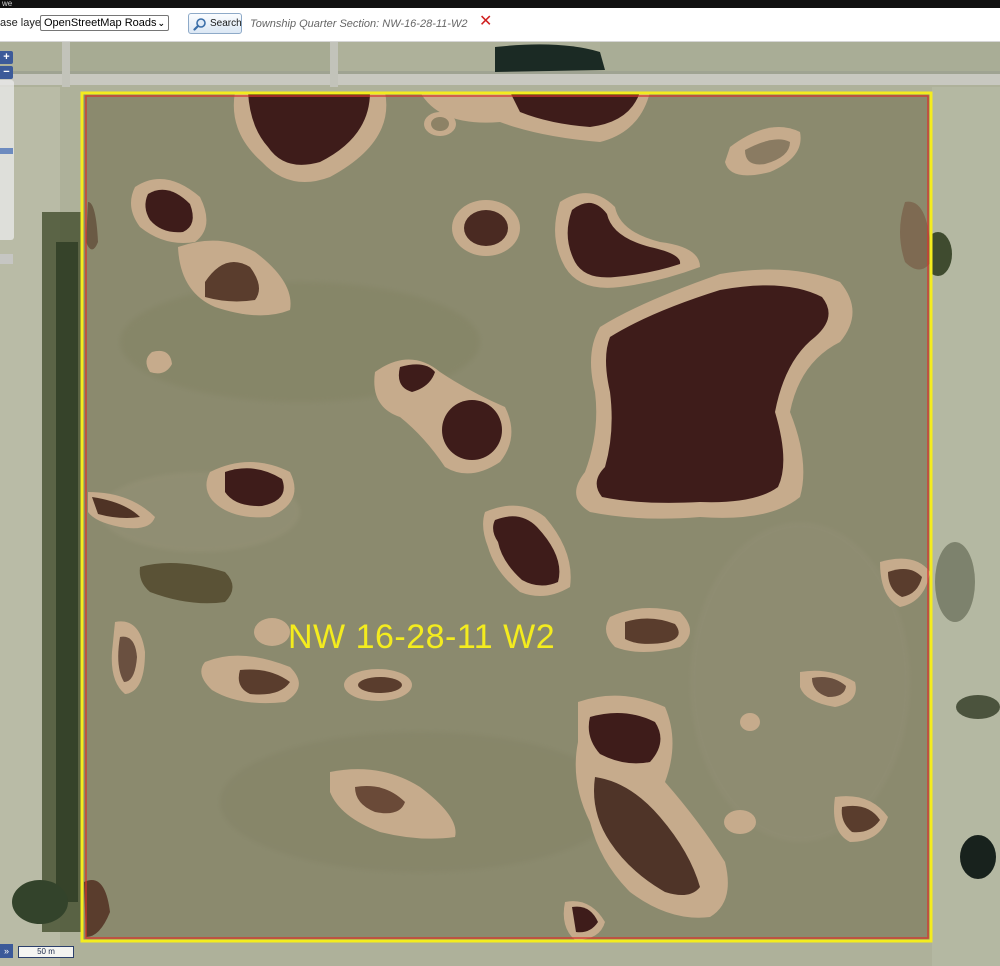  Describe the element at coordinates (7, 4) in the screenshot. I see `window-title: we` at that location.